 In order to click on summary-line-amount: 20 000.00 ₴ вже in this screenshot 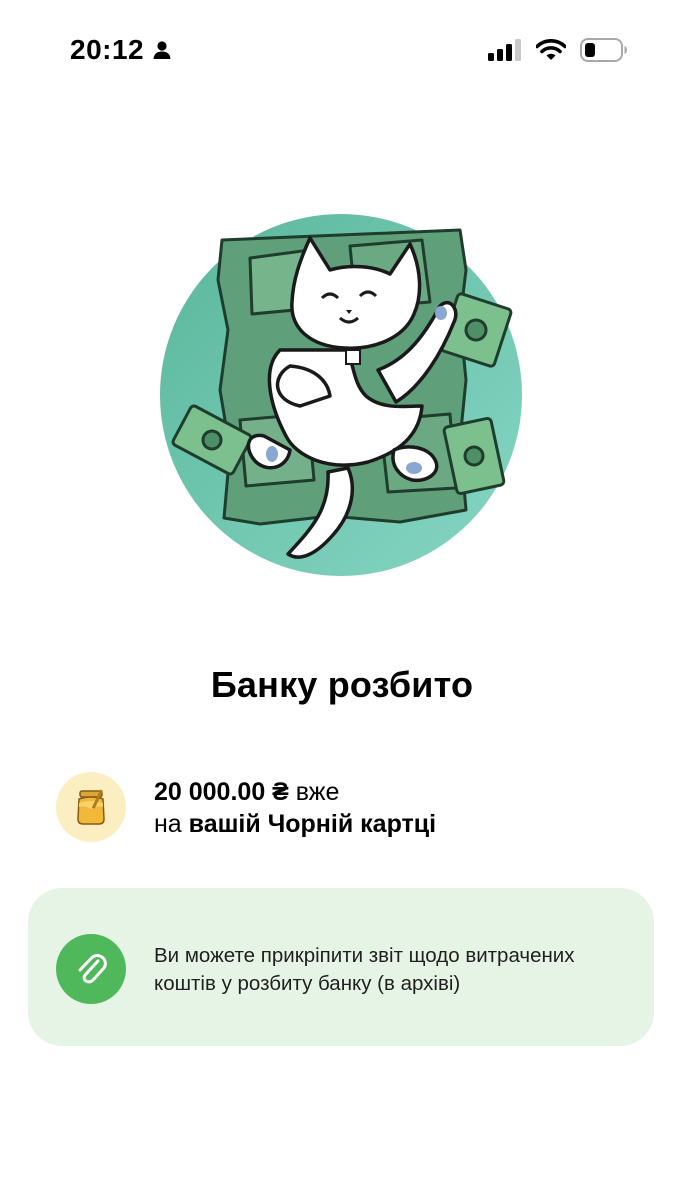, I will do `click(295, 792)`.